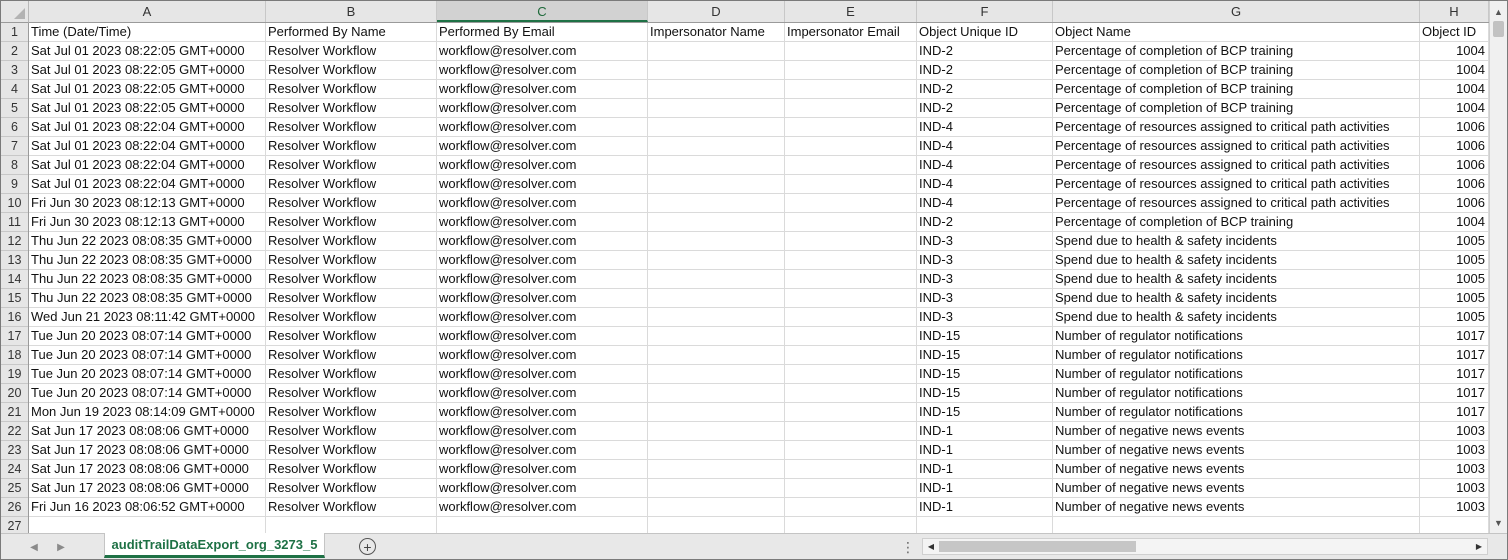 Image resolution: width=1508 pixels, height=560 pixels. I want to click on cell-e12, so click(851, 241).